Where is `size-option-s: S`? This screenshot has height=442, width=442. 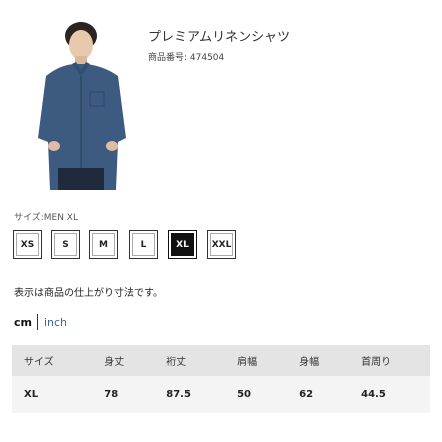 size-option-s: S is located at coordinates (65, 244).